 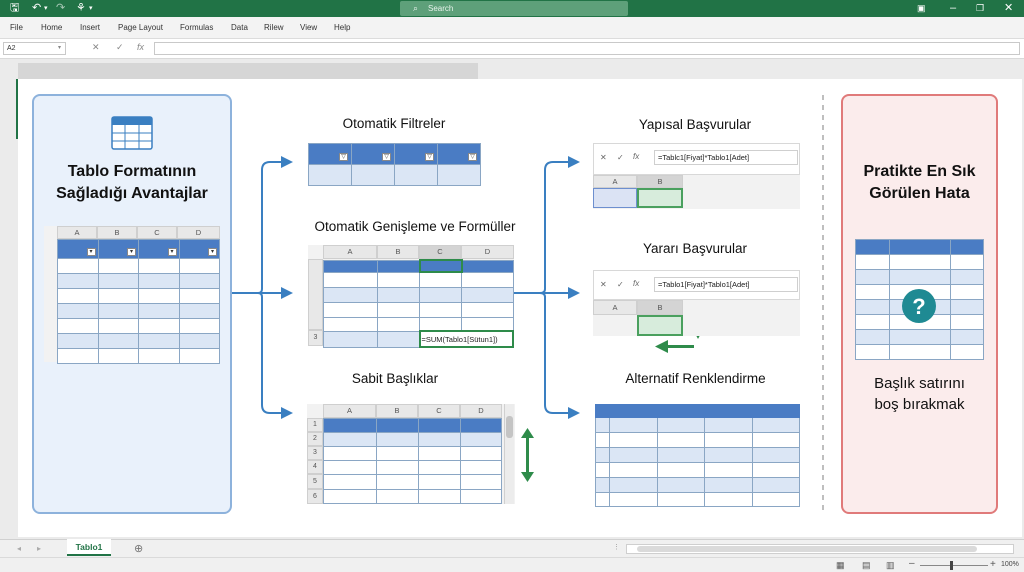 I want to click on page-layout-view-icon: ▤, so click(x=866, y=565).